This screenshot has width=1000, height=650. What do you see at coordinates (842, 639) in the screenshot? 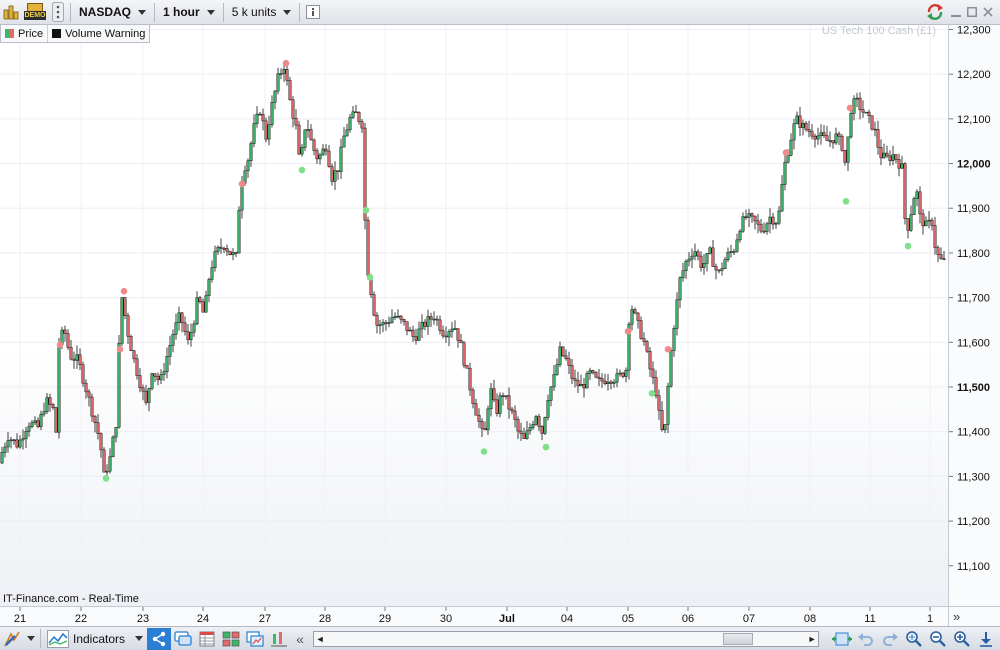
I see `autoscale-icon` at bounding box center [842, 639].